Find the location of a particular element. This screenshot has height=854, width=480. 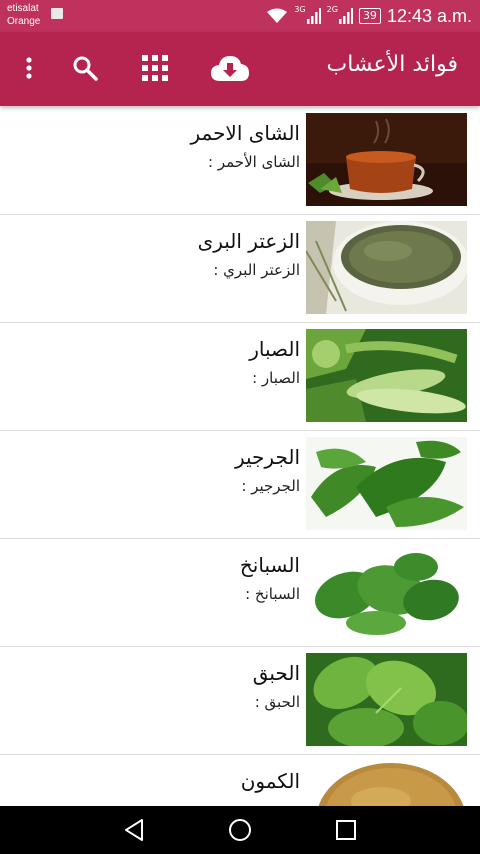

app-bar: فوائد الأعشاب is located at coordinates (240, 69).